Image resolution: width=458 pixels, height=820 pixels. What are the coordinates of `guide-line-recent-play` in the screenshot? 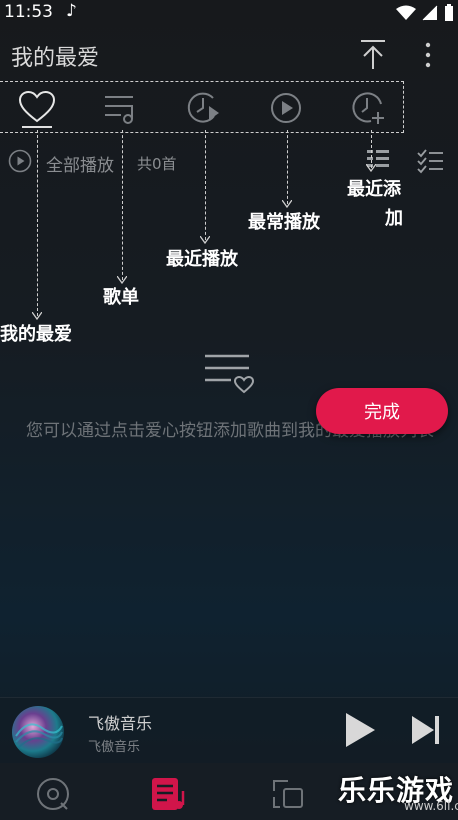 It's located at (205, 185).